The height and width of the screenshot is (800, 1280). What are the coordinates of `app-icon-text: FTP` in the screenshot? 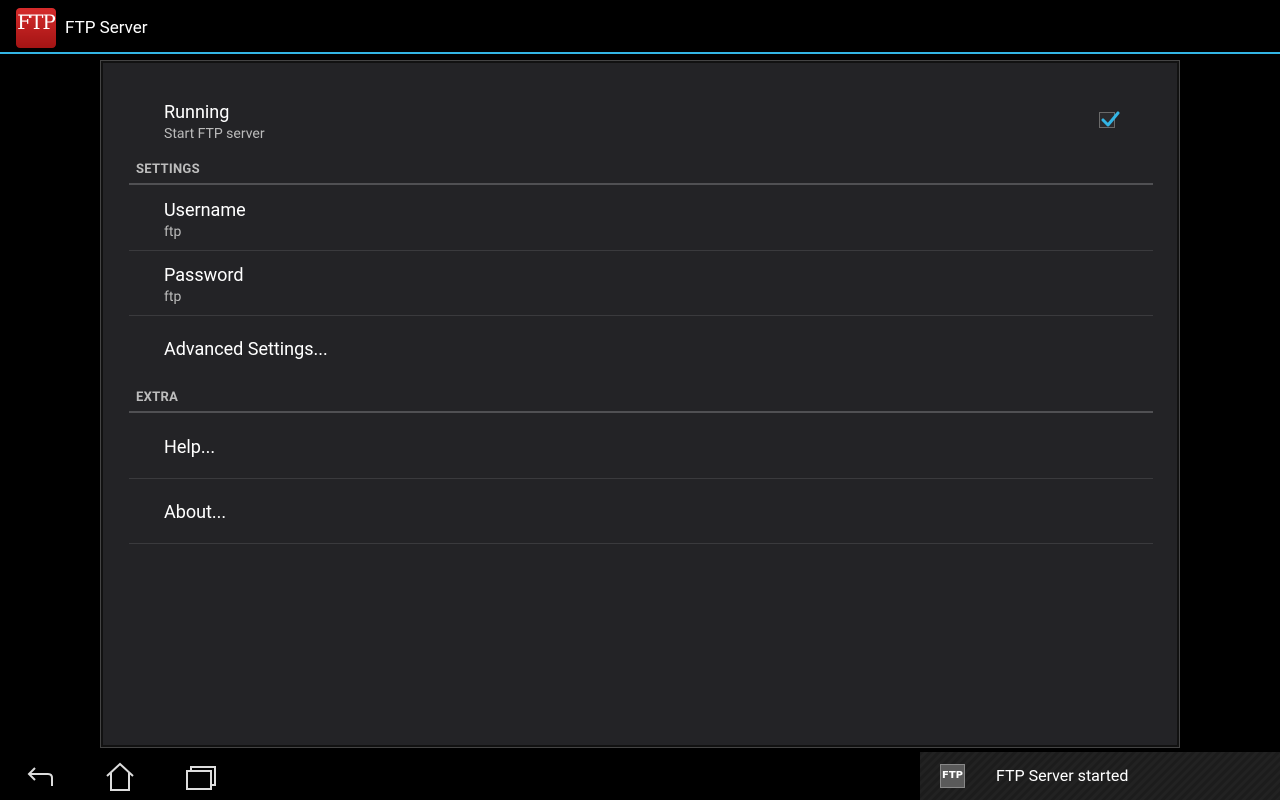 It's located at (36, 22).